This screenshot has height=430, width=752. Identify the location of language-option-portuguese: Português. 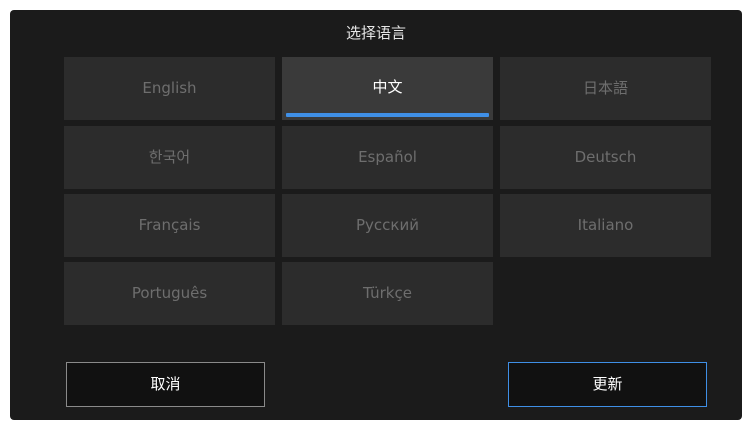
(169, 293).